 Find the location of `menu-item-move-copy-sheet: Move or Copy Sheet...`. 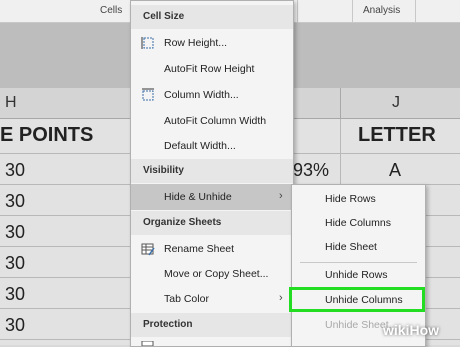

menu-item-move-copy-sheet: Move or Copy Sheet... is located at coordinates (212, 274).